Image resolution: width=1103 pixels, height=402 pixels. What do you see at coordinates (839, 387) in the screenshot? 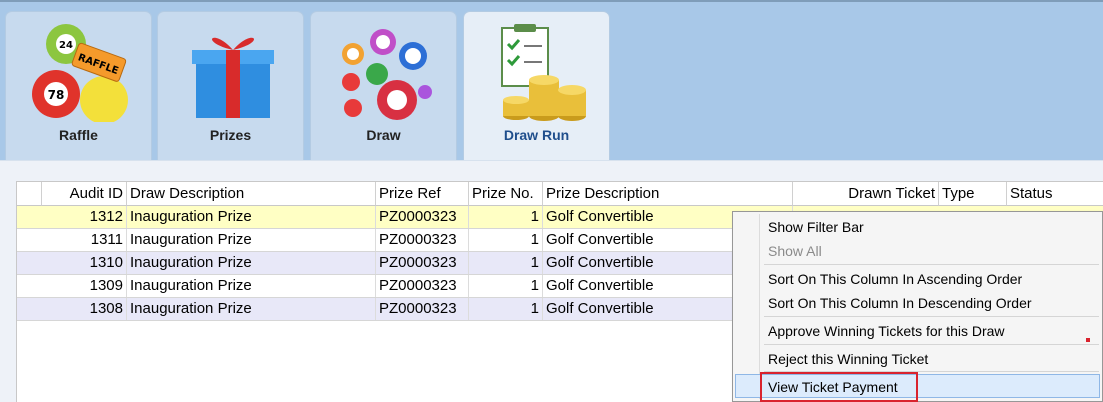
I see `annotation-highlight-box` at bounding box center [839, 387].